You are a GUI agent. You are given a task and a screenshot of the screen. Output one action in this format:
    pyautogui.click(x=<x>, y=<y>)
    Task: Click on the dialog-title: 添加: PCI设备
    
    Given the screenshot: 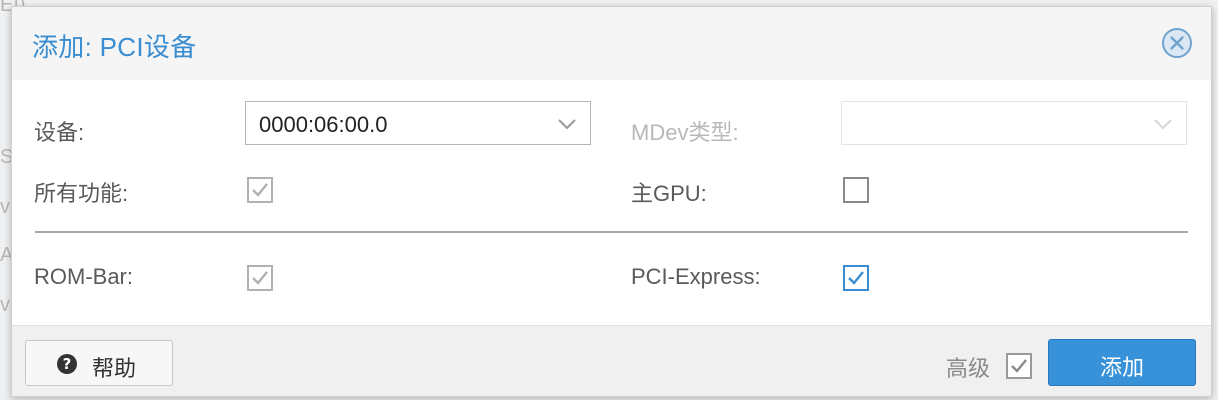 What is the action you would take?
    pyautogui.click(x=114, y=47)
    